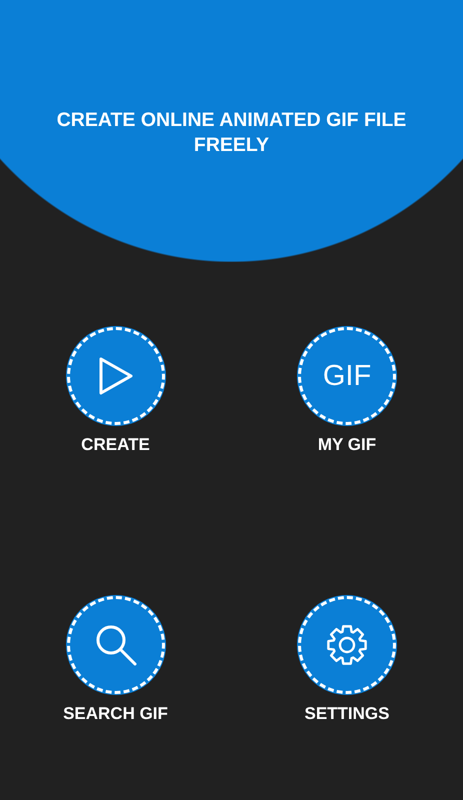  What do you see at coordinates (116, 645) in the screenshot?
I see `search-icon` at bounding box center [116, 645].